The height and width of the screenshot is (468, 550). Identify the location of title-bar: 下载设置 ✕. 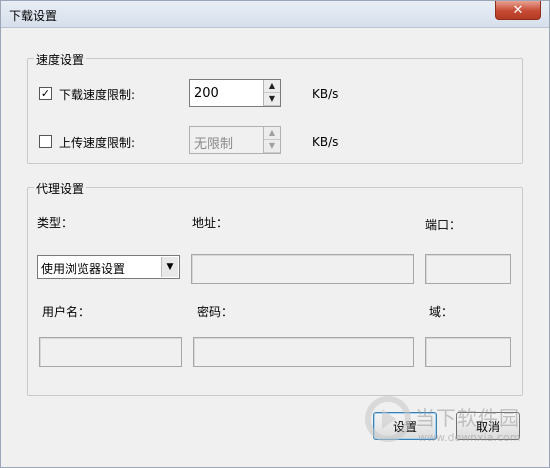
(275, 14).